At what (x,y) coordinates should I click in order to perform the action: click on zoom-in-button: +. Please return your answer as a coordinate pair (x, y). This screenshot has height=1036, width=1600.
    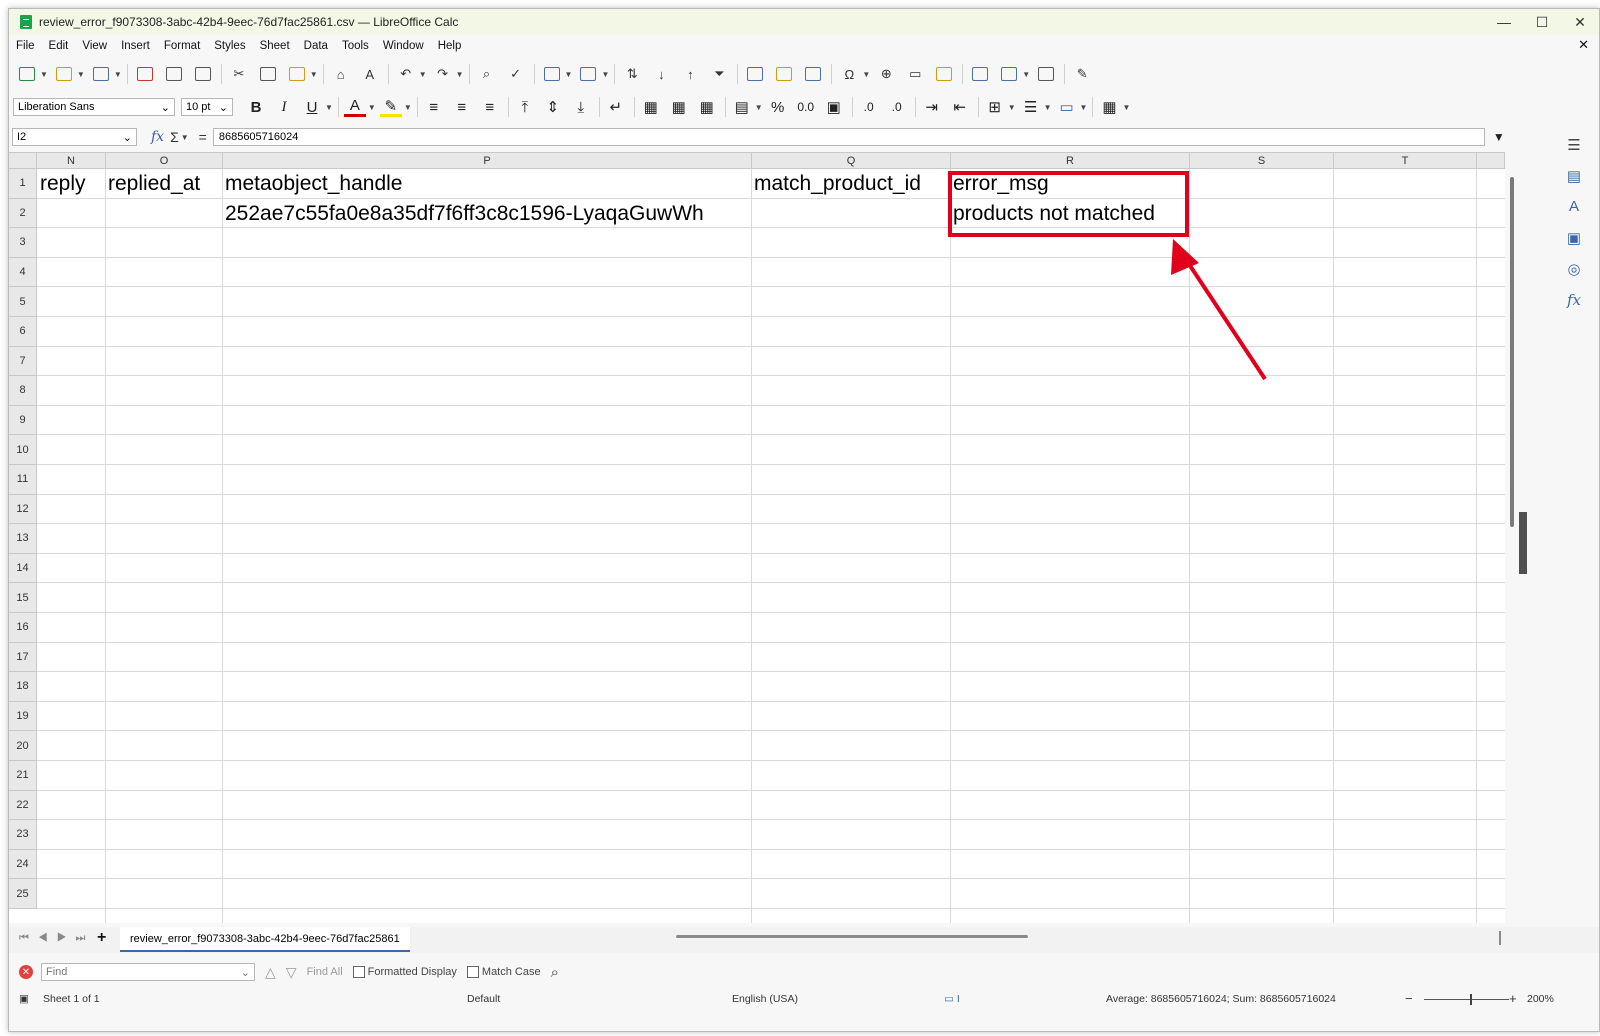
    Looking at the image, I should click on (1513, 998).